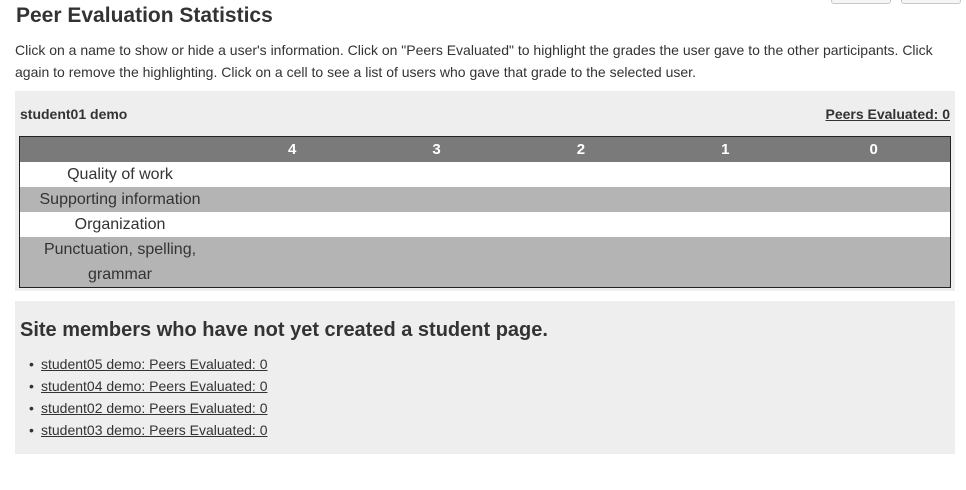 This screenshot has width=966, height=490. What do you see at coordinates (292, 149) in the screenshot?
I see `grade-header-4: 4` at bounding box center [292, 149].